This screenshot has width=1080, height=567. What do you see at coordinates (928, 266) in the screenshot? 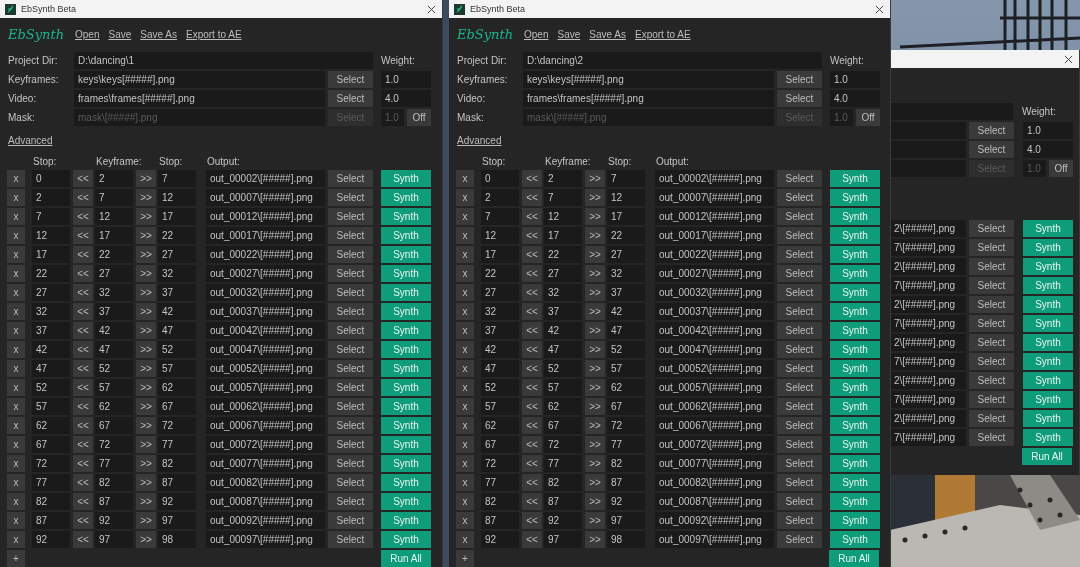
I see `output-field: 2\[#####].png` at bounding box center [928, 266].